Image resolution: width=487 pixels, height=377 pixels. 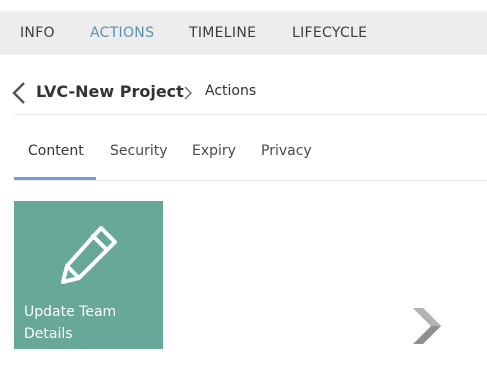 I want to click on tab-lifecycle: LIFECYCLE, so click(x=329, y=33).